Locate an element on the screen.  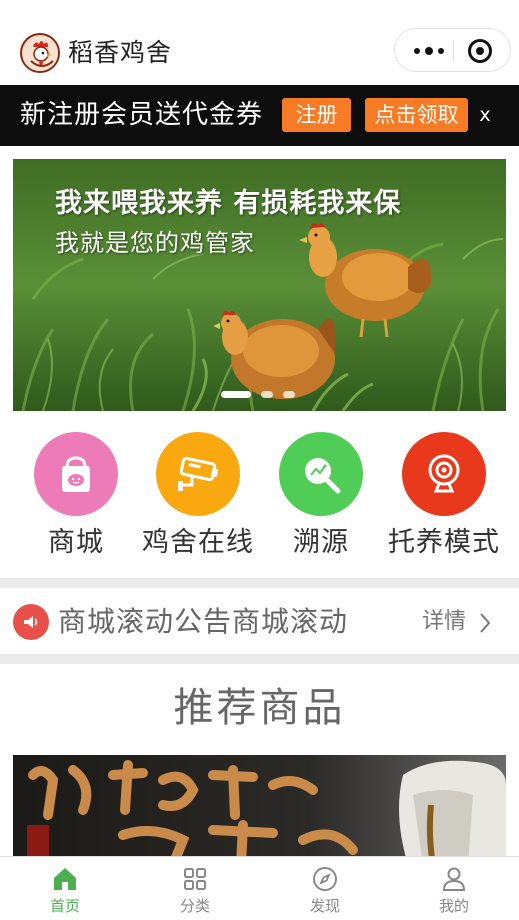
app-title: 稻香鸡舍 is located at coordinates (120, 52).